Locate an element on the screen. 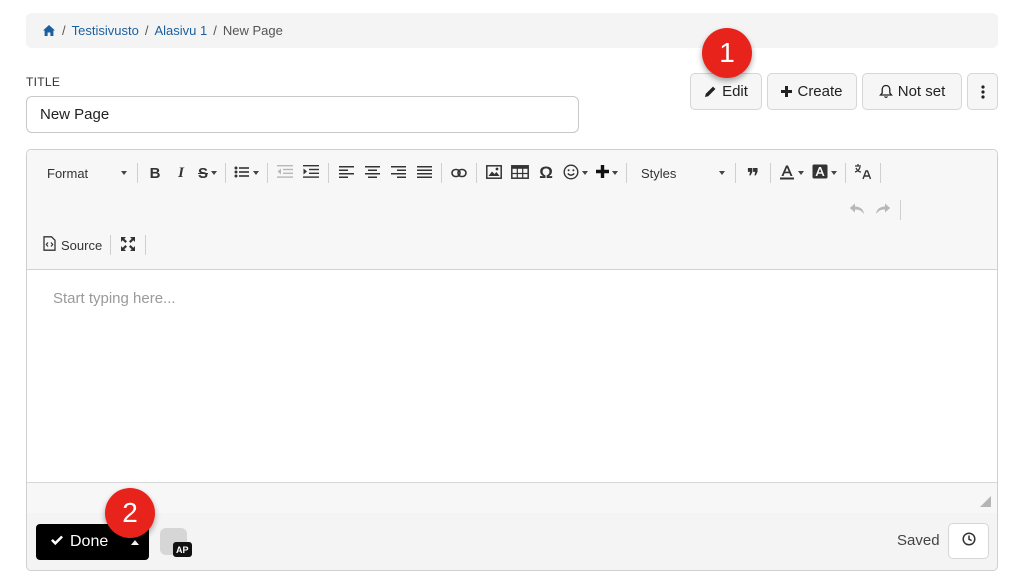 The image size is (1013, 582). table-button is located at coordinates (520, 173).